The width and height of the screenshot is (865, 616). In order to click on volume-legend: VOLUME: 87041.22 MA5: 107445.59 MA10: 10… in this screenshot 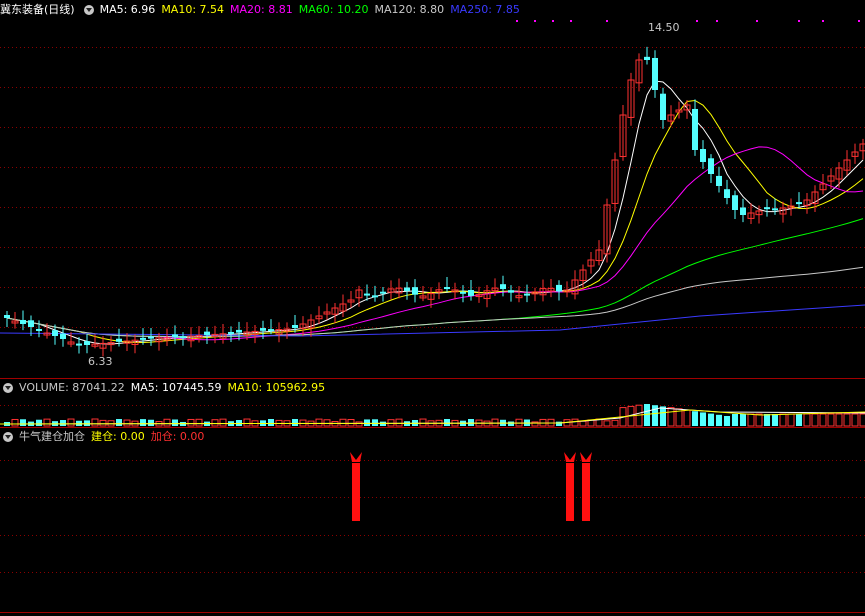, I will do `click(165, 388)`.